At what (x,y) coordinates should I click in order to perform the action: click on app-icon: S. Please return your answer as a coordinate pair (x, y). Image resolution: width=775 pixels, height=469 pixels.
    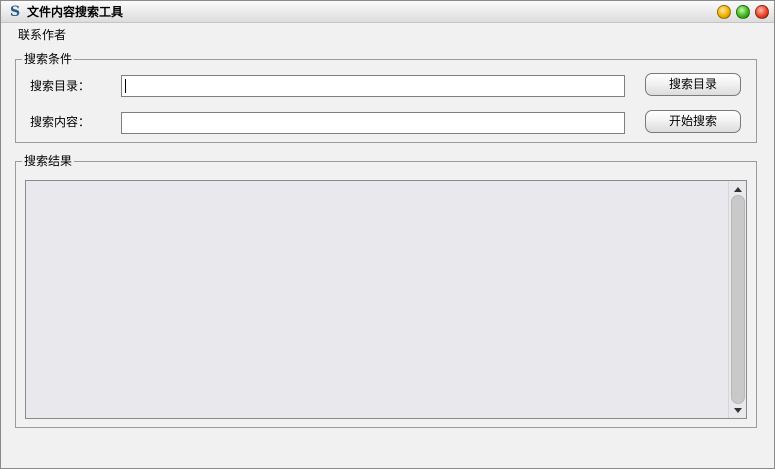
    Looking at the image, I should click on (15, 12).